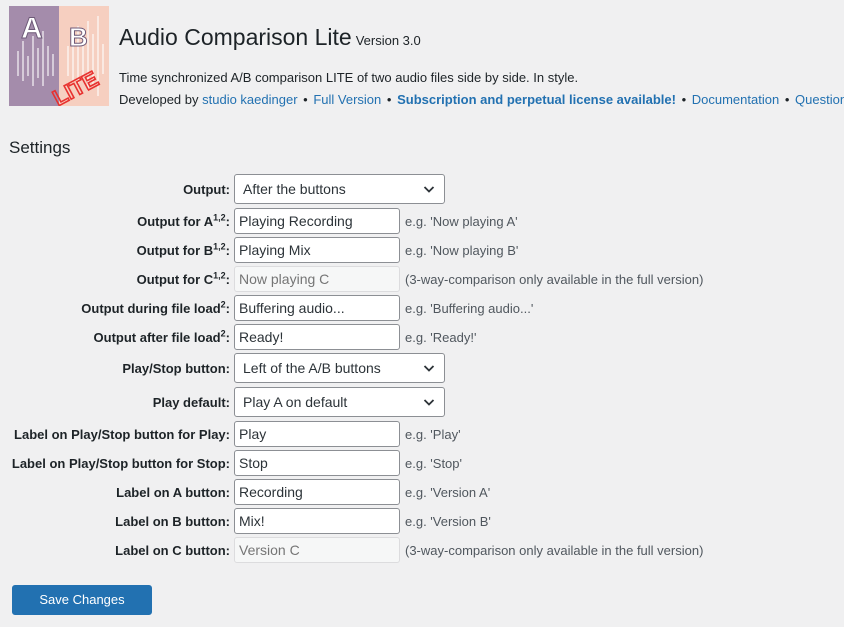 The image size is (844, 627). What do you see at coordinates (159, 99) in the screenshot?
I see `developed-by-text: Developed by` at bounding box center [159, 99].